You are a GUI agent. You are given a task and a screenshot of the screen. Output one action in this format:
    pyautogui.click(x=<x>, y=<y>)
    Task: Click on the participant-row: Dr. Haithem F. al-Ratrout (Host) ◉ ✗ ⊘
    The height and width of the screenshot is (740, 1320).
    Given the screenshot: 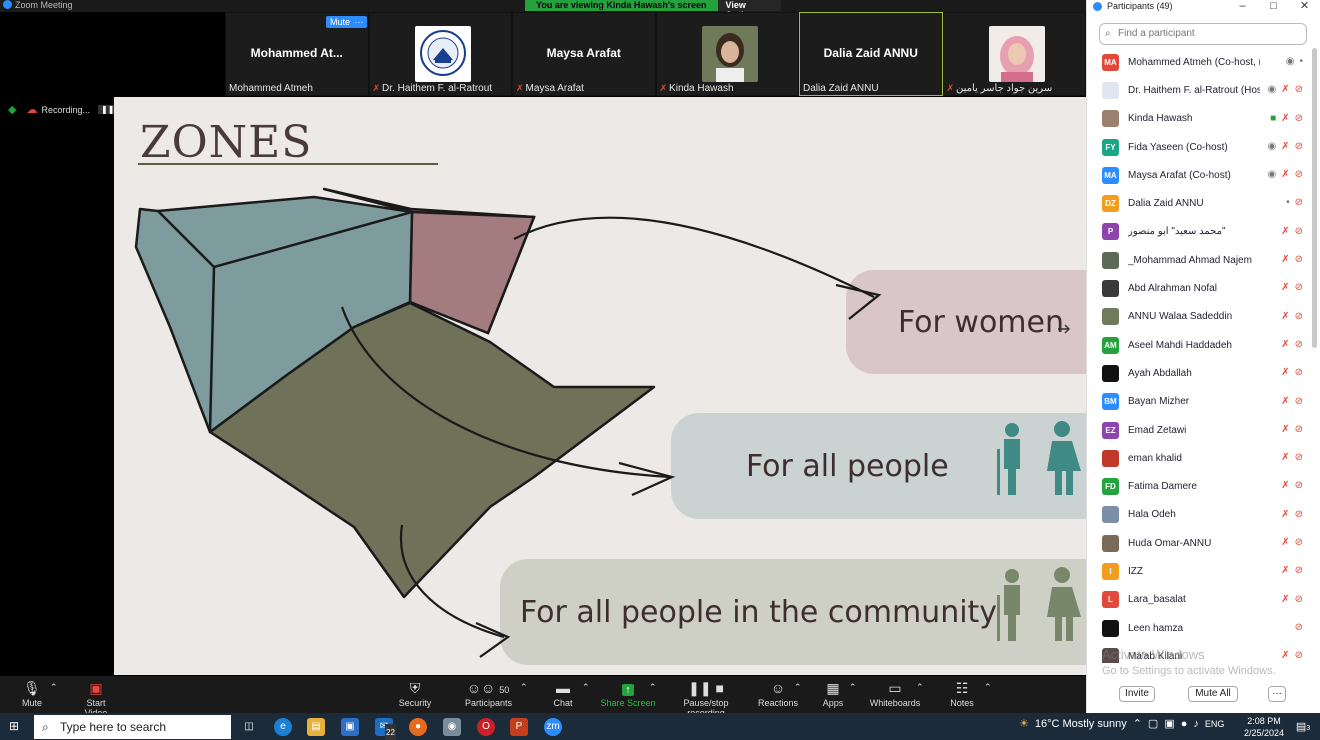 What is the action you would take?
    pyautogui.click(x=1200, y=90)
    